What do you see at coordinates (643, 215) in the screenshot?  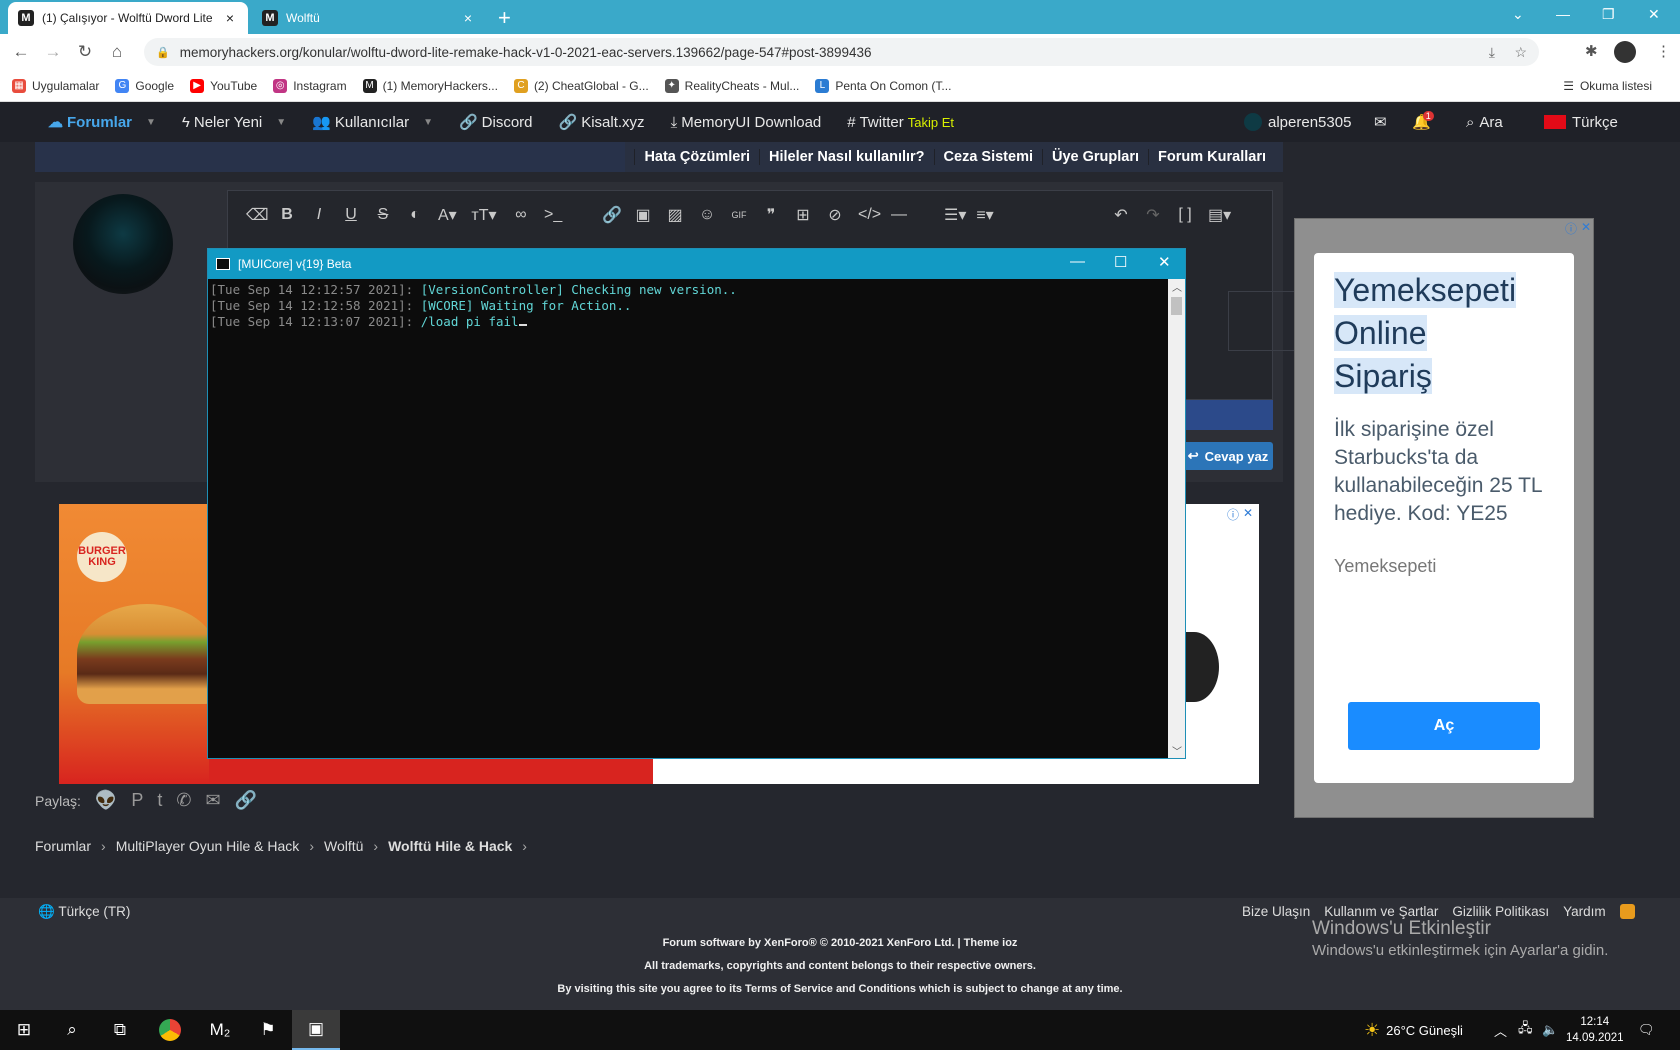 I see `media-icon: ▣` at bounding box center [643, 215].